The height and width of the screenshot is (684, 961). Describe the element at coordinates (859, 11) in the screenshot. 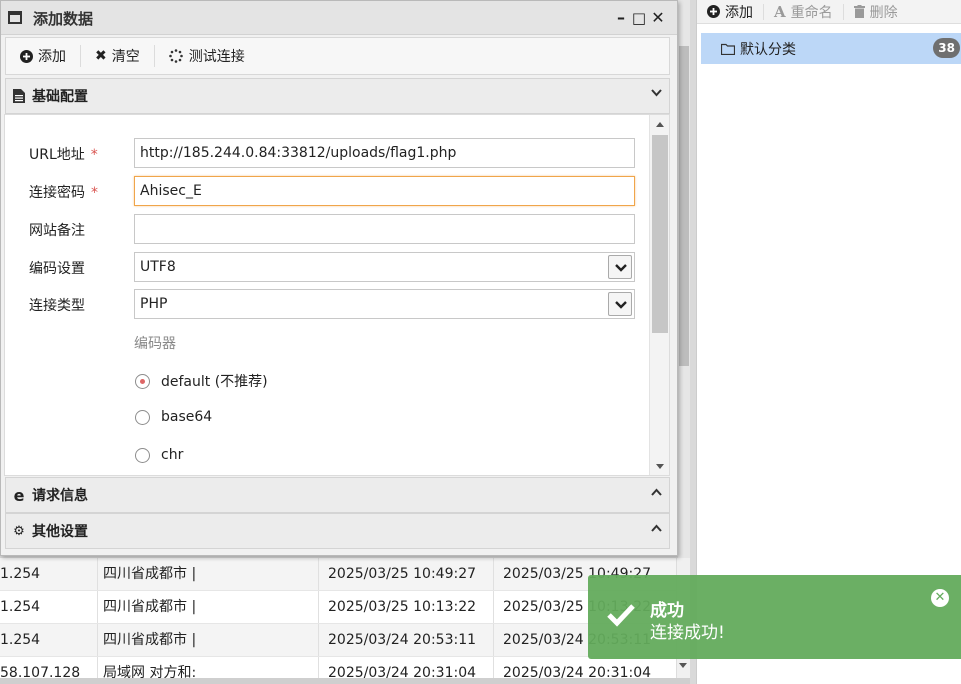

I see `trash-icon` at that location.